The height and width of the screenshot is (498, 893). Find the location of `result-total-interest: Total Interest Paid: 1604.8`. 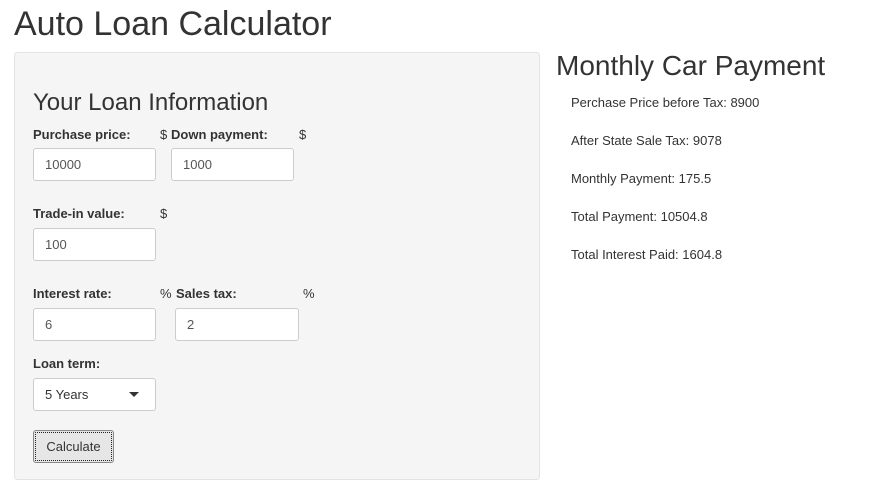

result-total-interest: Total Interest Paid: 1604.8 is located at coordinates (647, 254).